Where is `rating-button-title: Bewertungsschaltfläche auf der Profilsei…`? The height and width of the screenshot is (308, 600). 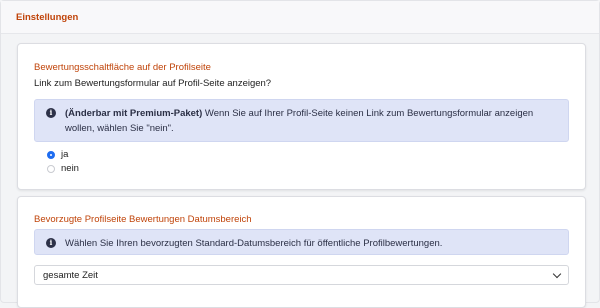
rating-button-title: Bewertungsschaltfläche auf der Profilsei… is located at coordinates (122, 67).